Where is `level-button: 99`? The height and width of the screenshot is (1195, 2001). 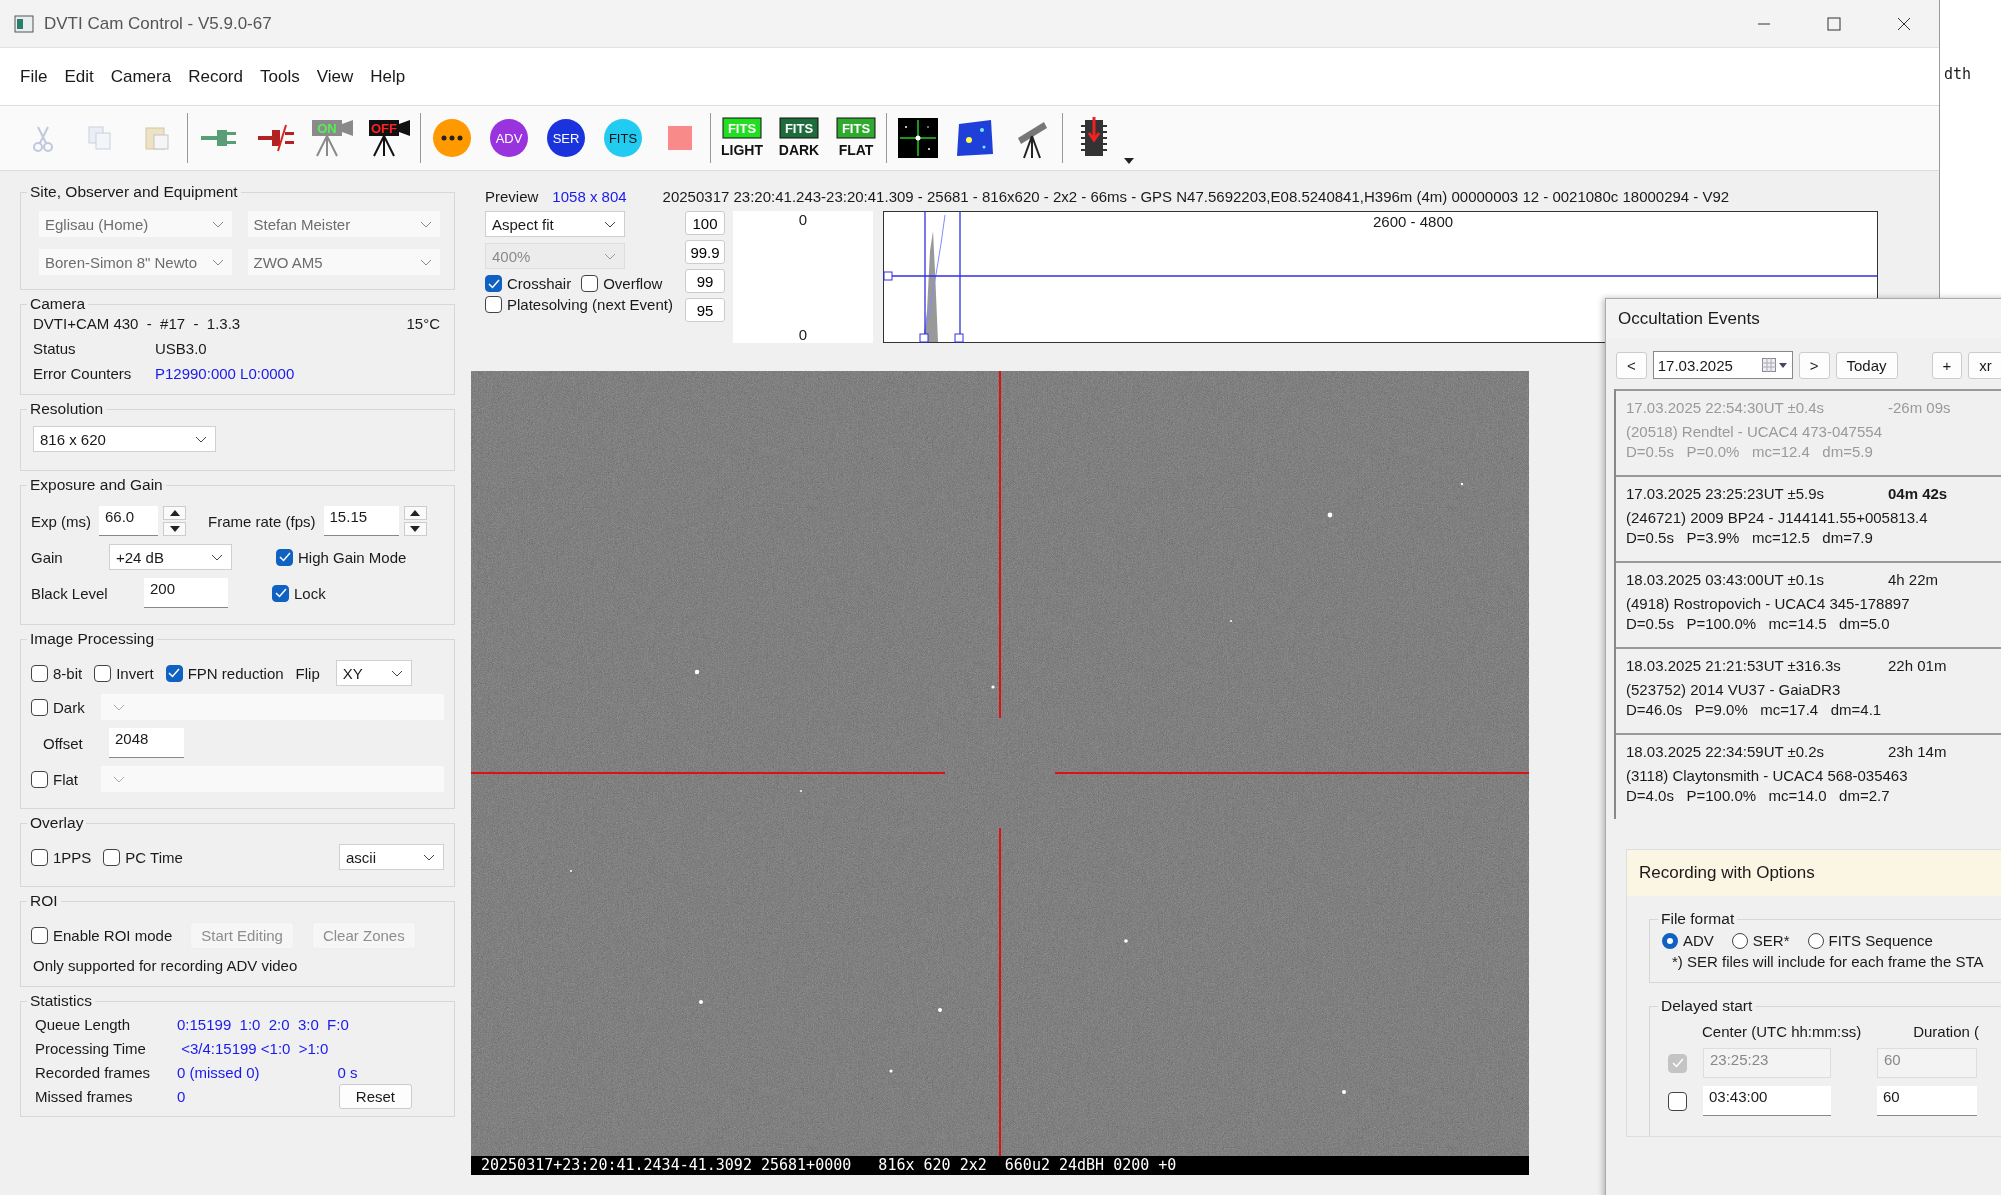
level-button: 99 is located at coordinates (705, 281).